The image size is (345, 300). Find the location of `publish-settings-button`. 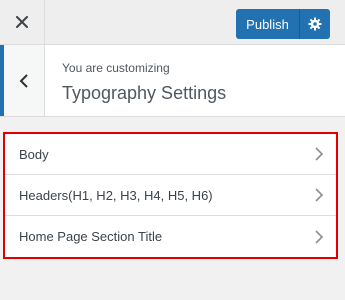

publish-settings-button is located at coordinates (314, 24).